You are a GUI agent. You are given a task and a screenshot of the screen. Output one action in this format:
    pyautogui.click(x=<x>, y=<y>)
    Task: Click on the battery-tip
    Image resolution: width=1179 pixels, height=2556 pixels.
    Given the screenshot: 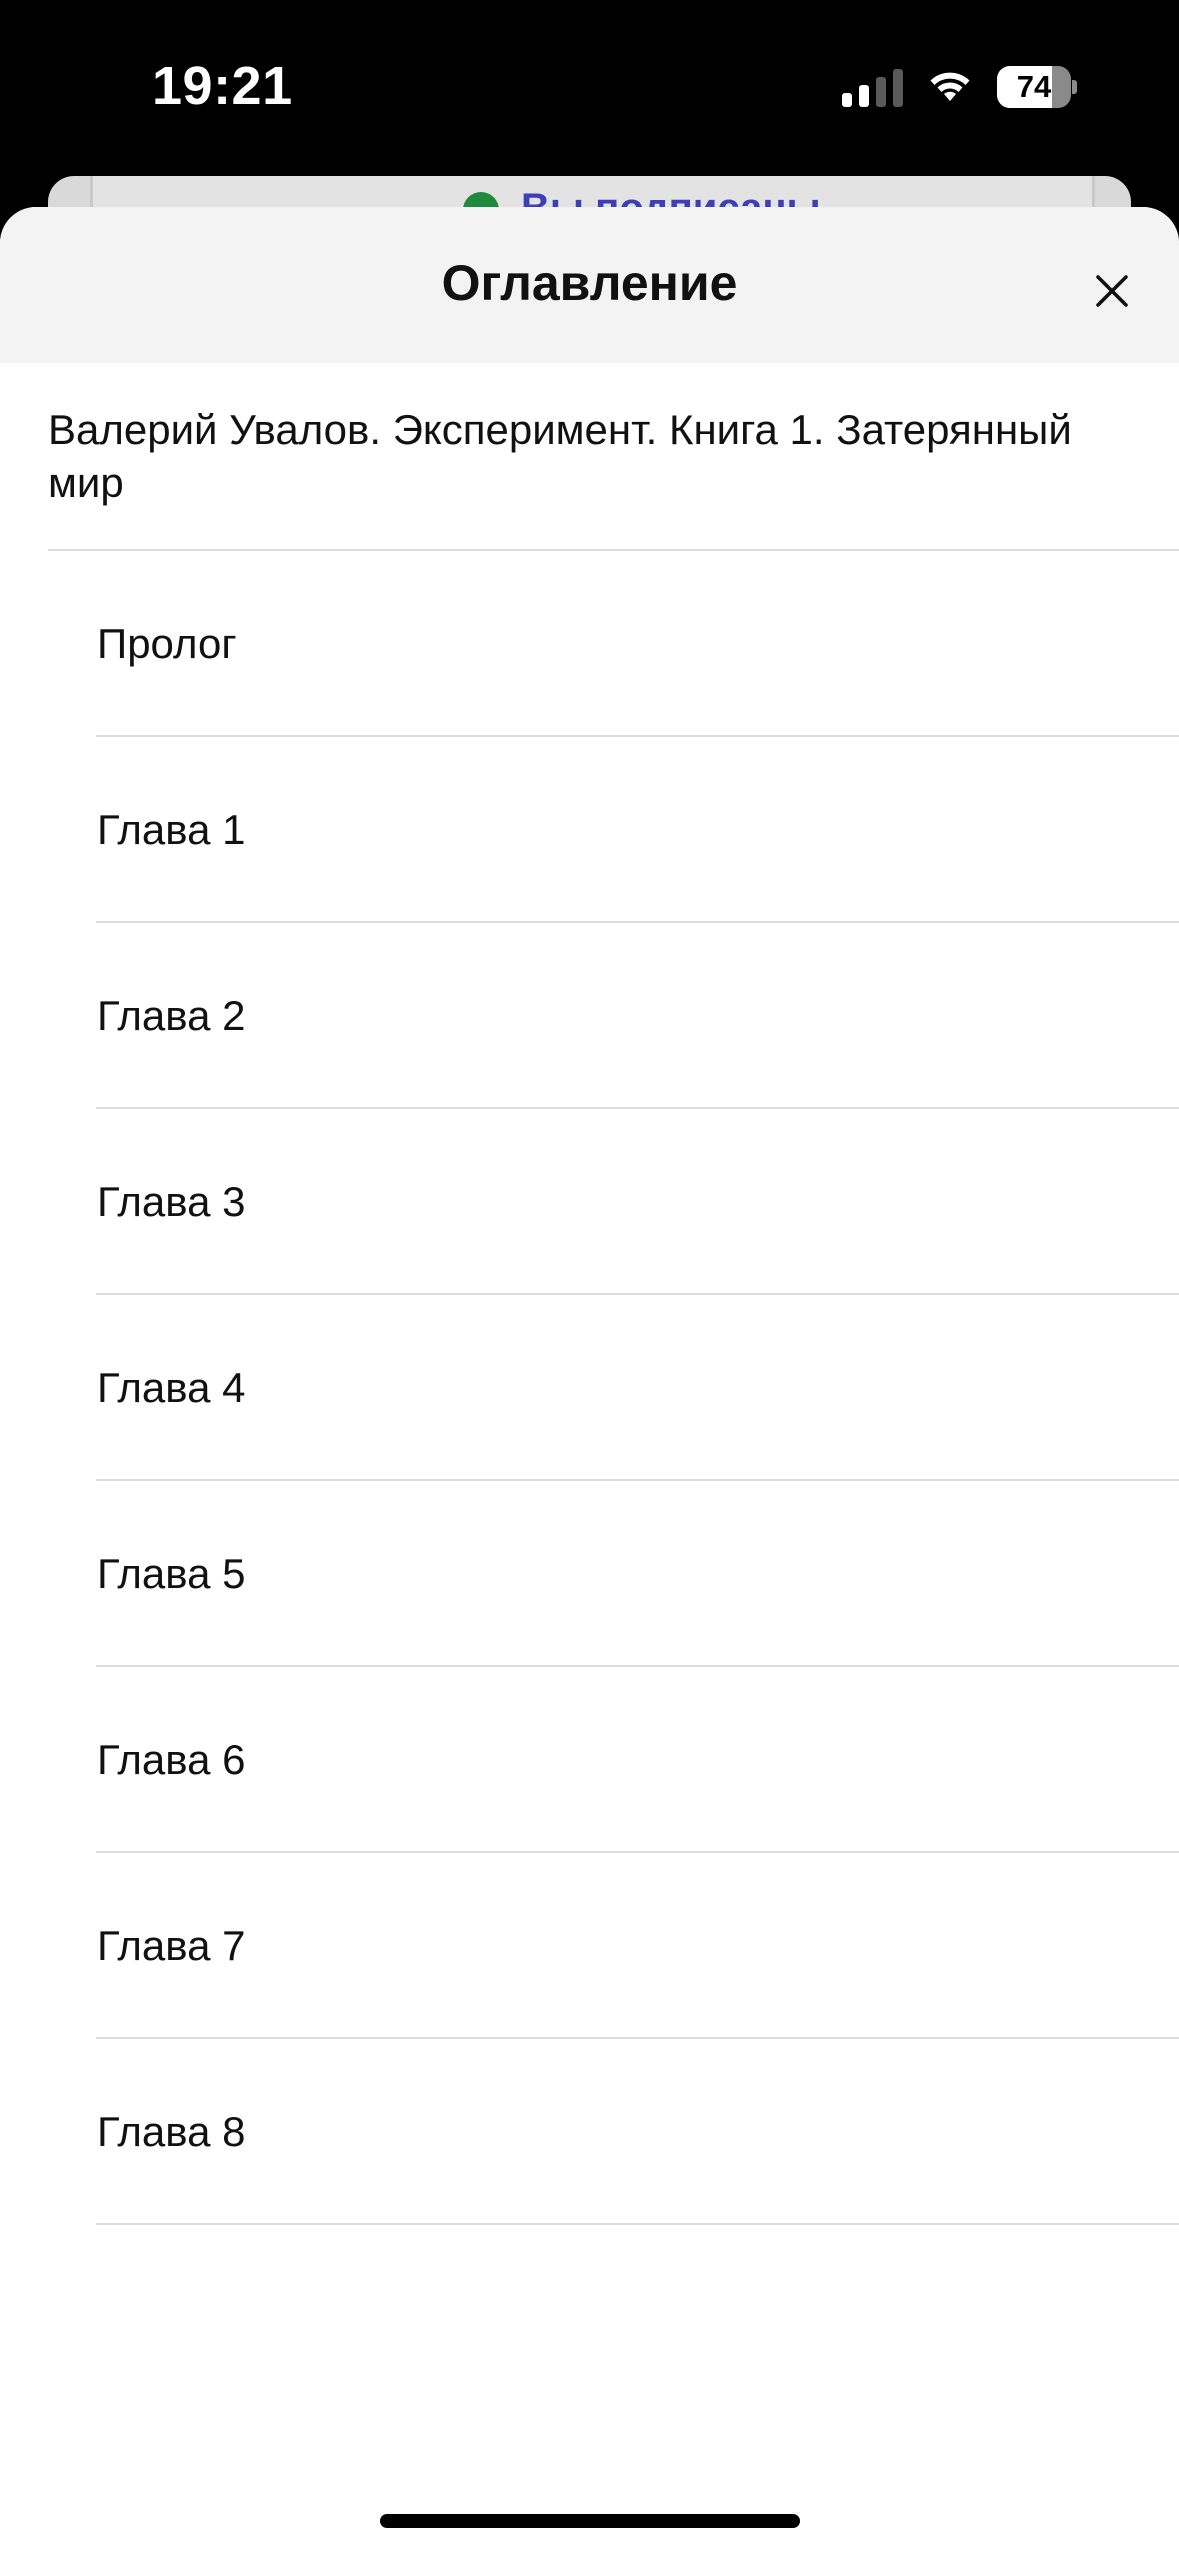 What is the action you would take?
    pyautogui.click(x=1074, y=87)
    